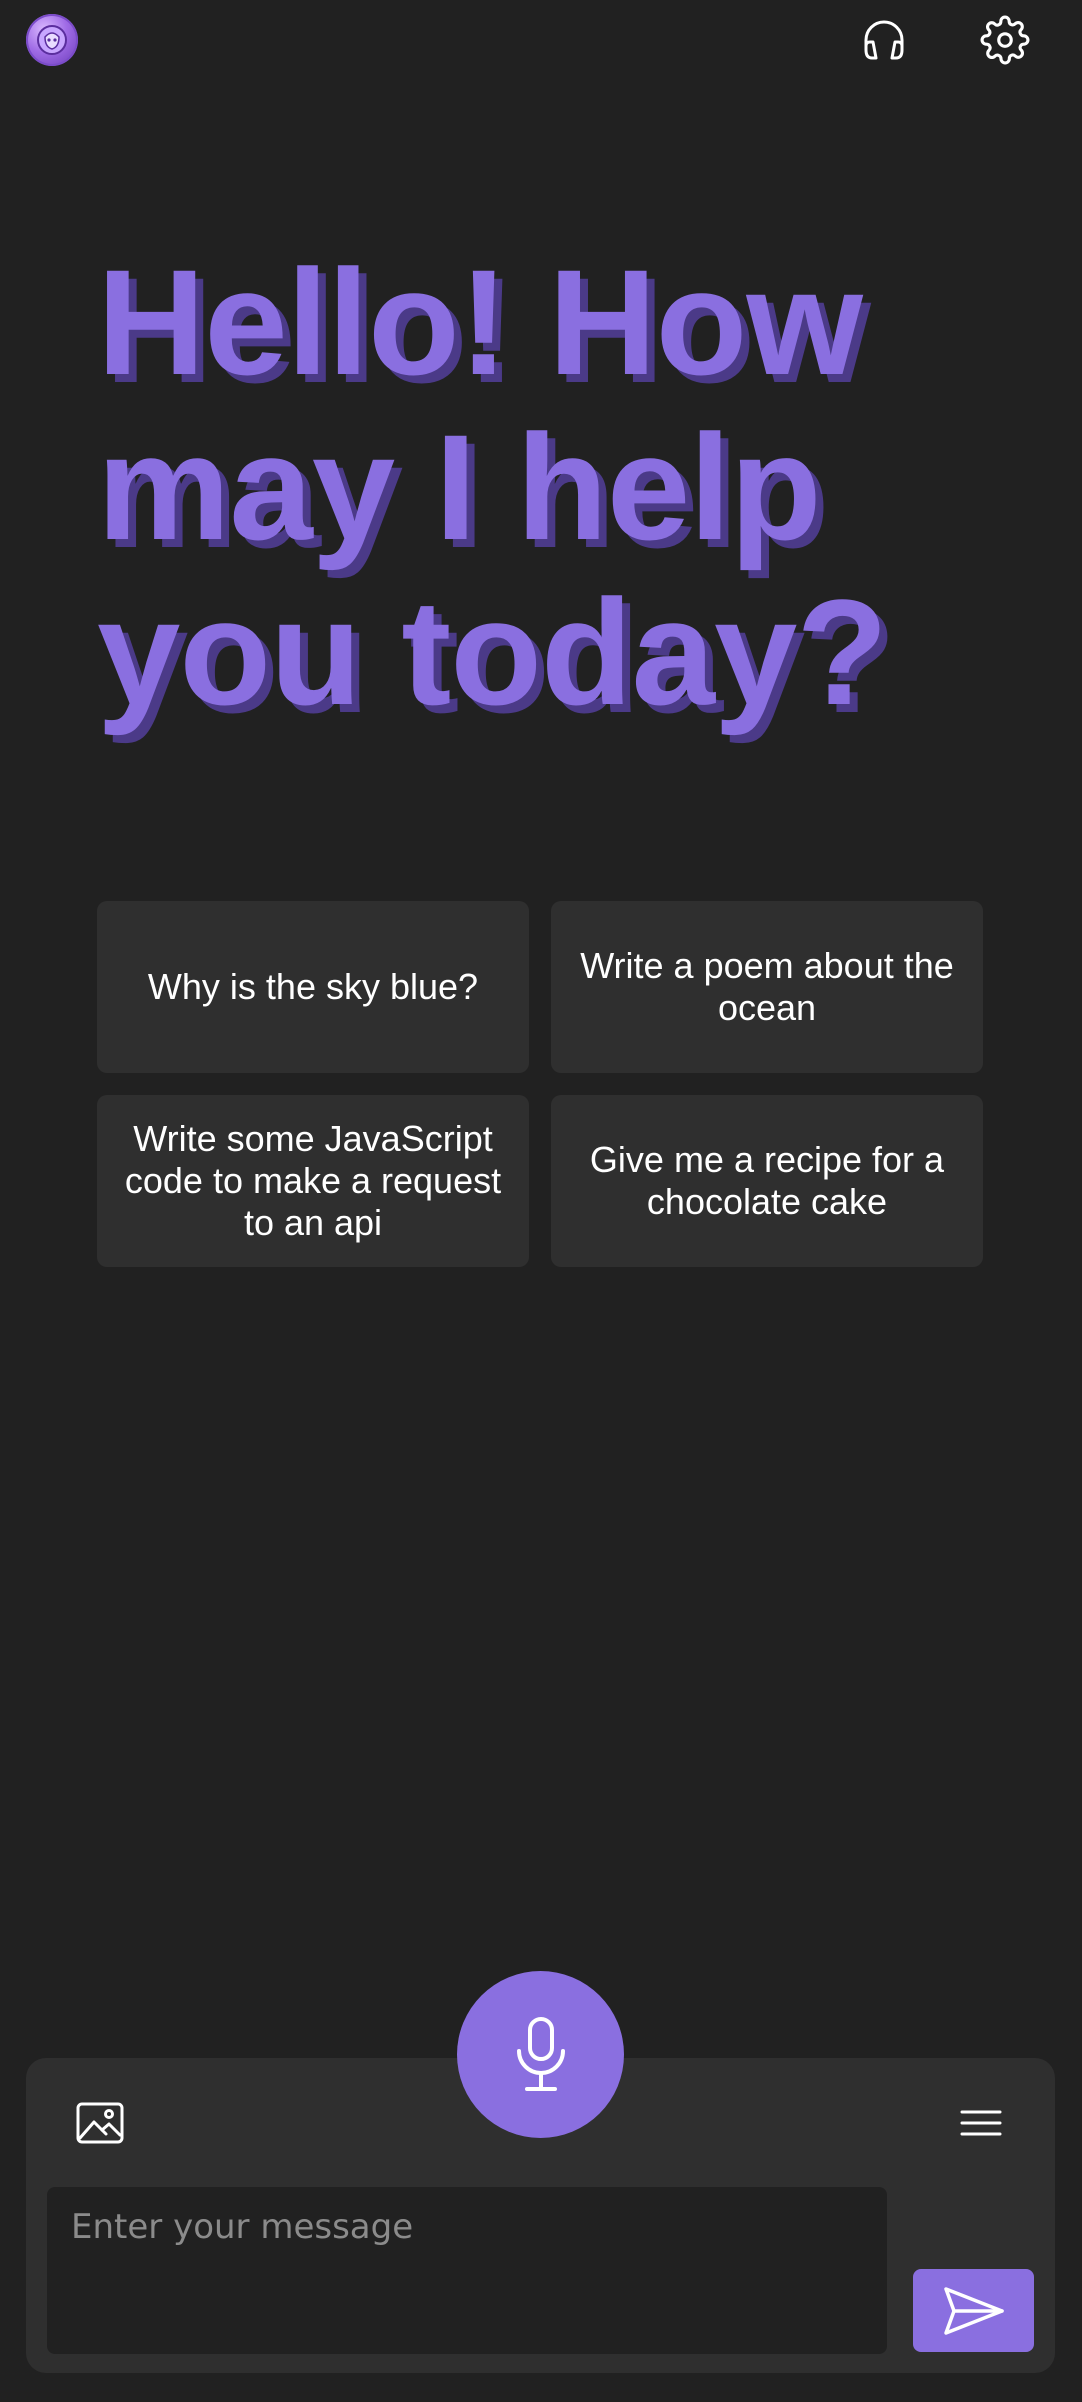 This screenshot has height=2402, width=1082. I want to click on assistant-face-icon, so click(52, 40).